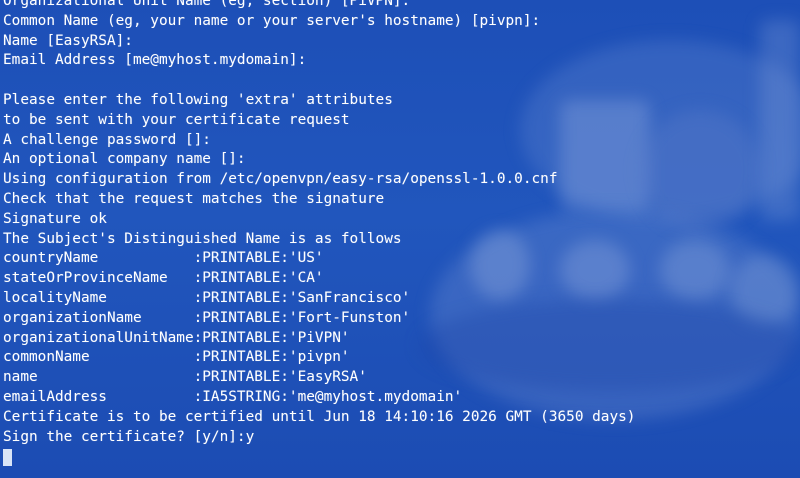 The height and width of the screenshot is (478, 800). What do you see at coordinates (401, 457) in the screenshot?
I see `terminal-input-line` at bounding box center [401, 457].